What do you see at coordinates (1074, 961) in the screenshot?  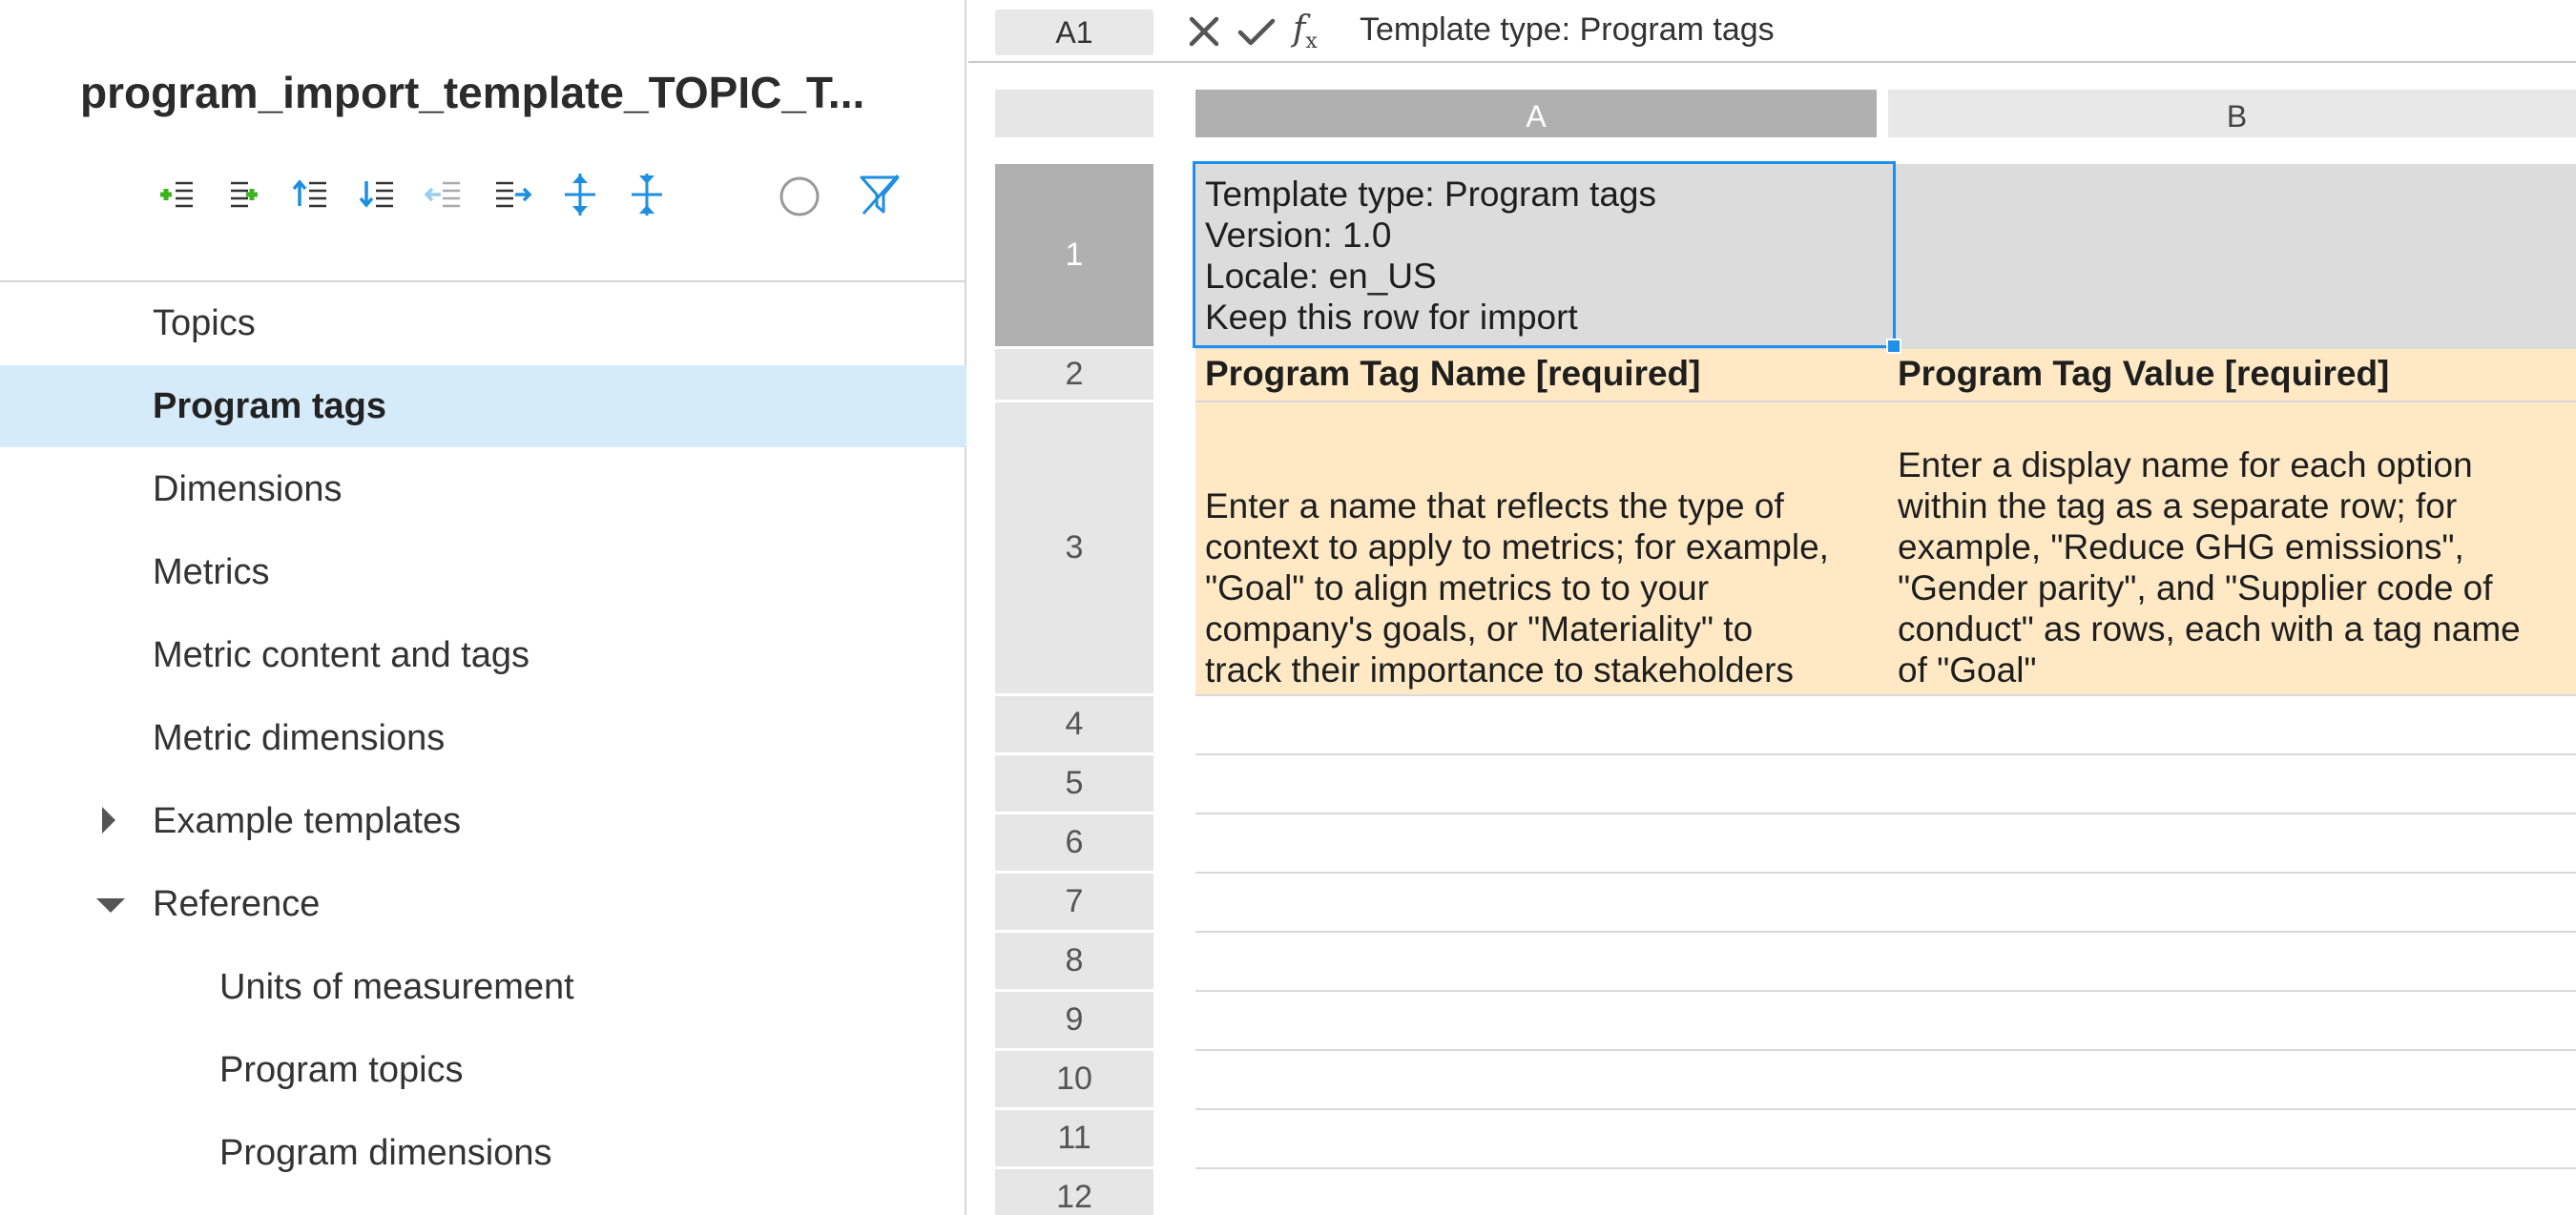 I see `row-header-8: 8` at bounding box center [1074, 961].